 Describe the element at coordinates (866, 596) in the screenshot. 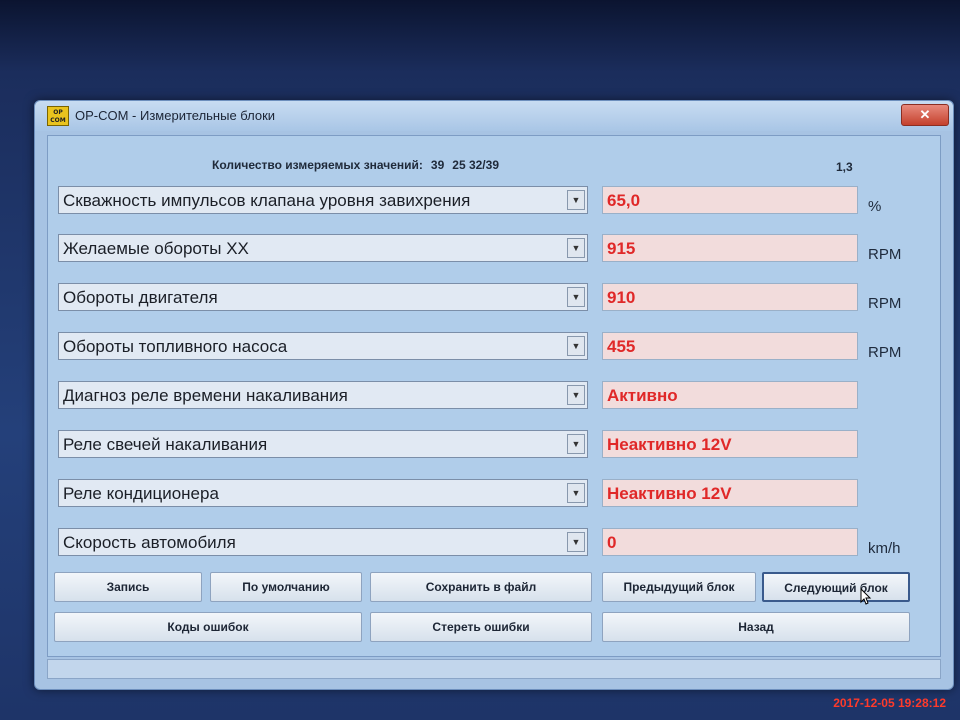

I see `mouse-pointer-icon` at that location.